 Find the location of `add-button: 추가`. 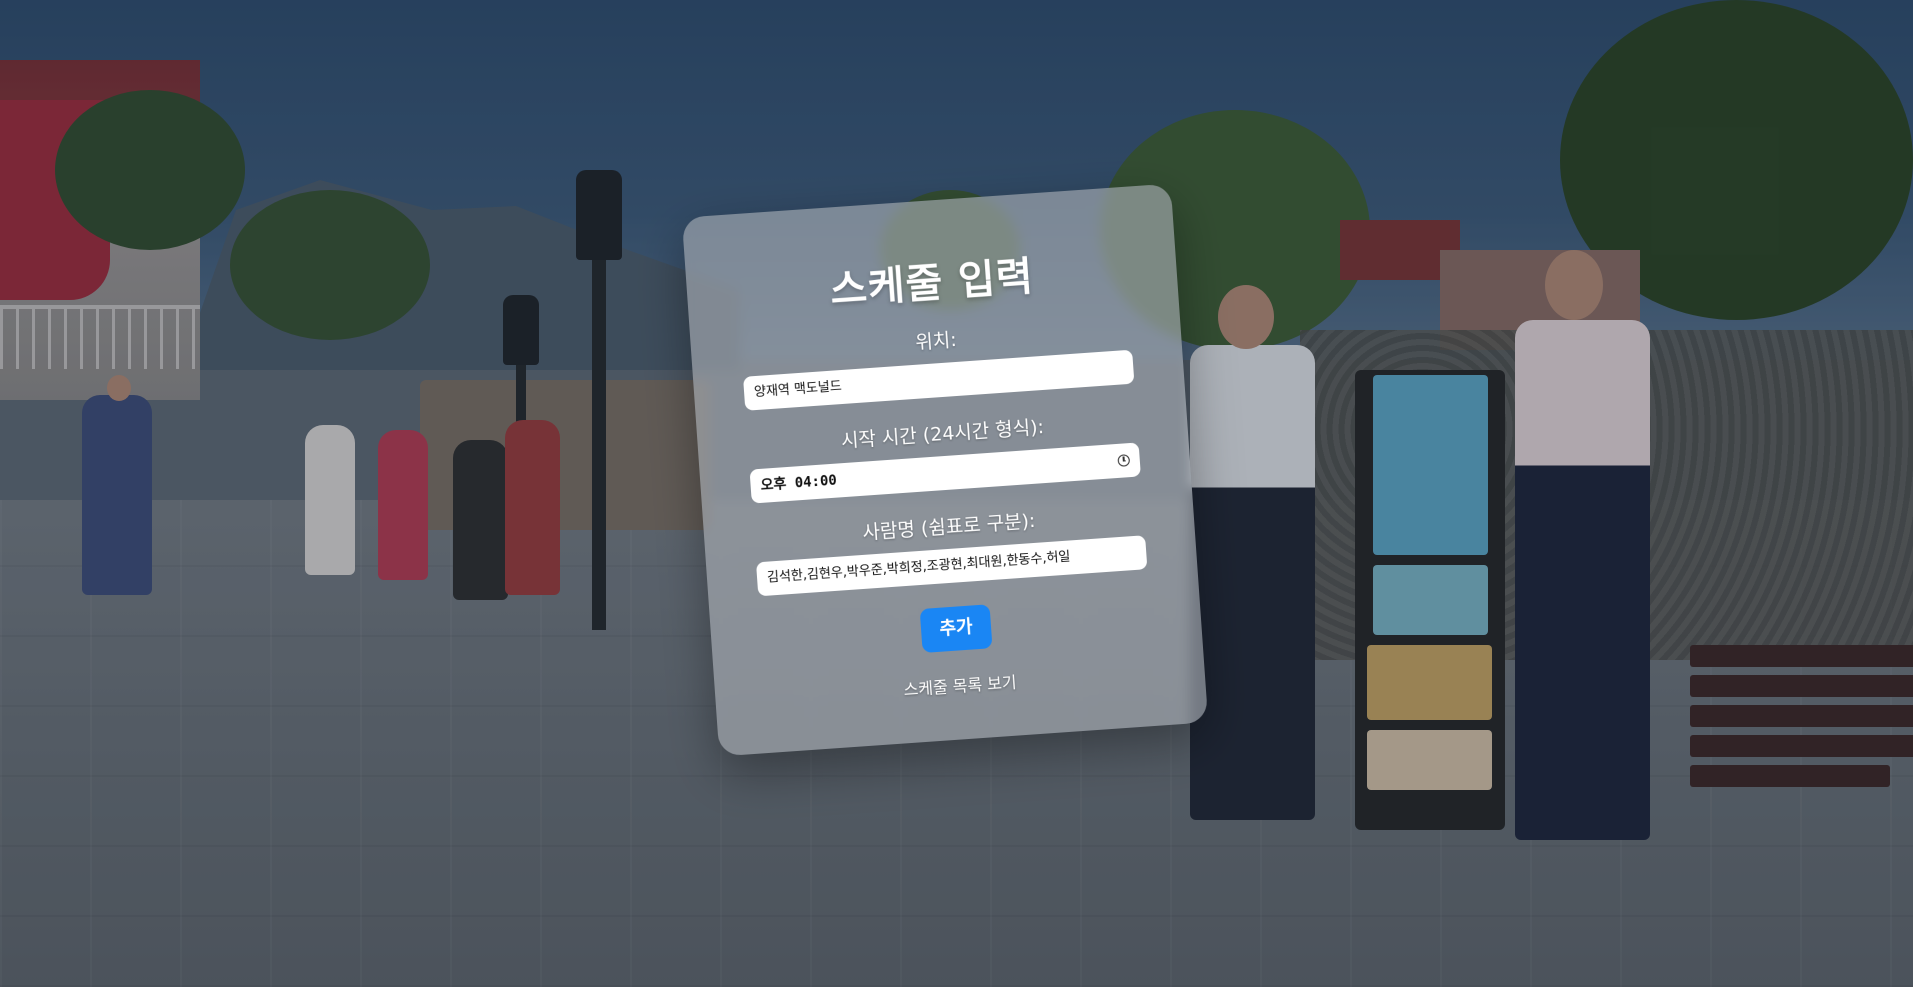

add-button: 추가 is located at coordinates (956, 628).